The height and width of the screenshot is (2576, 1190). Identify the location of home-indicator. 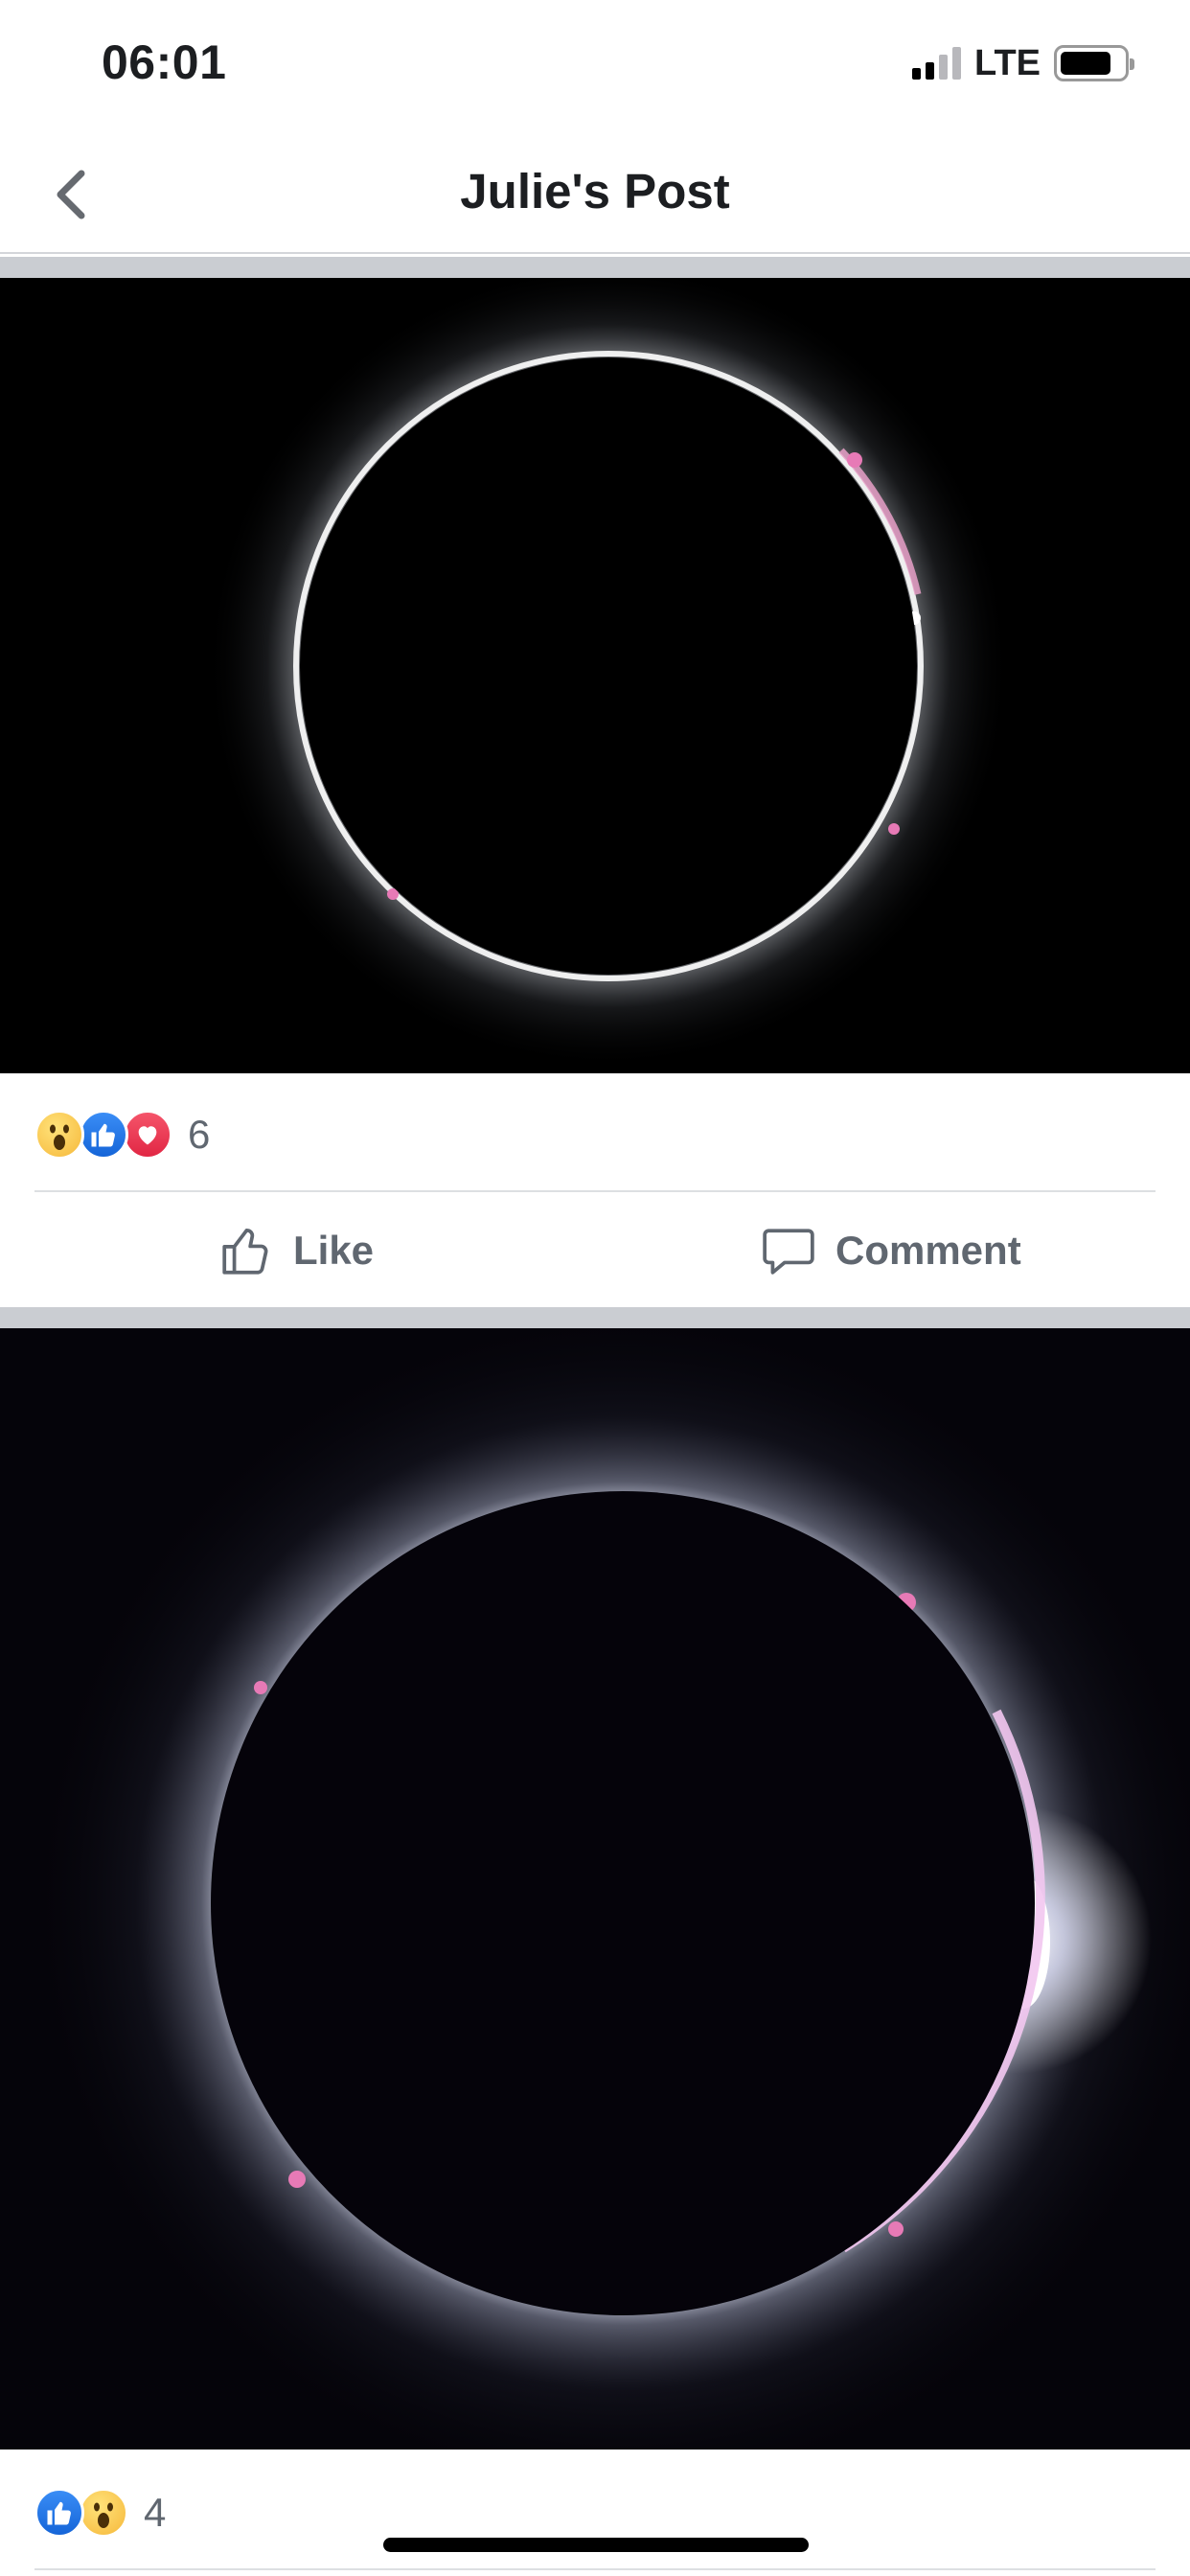
(596, 2545).